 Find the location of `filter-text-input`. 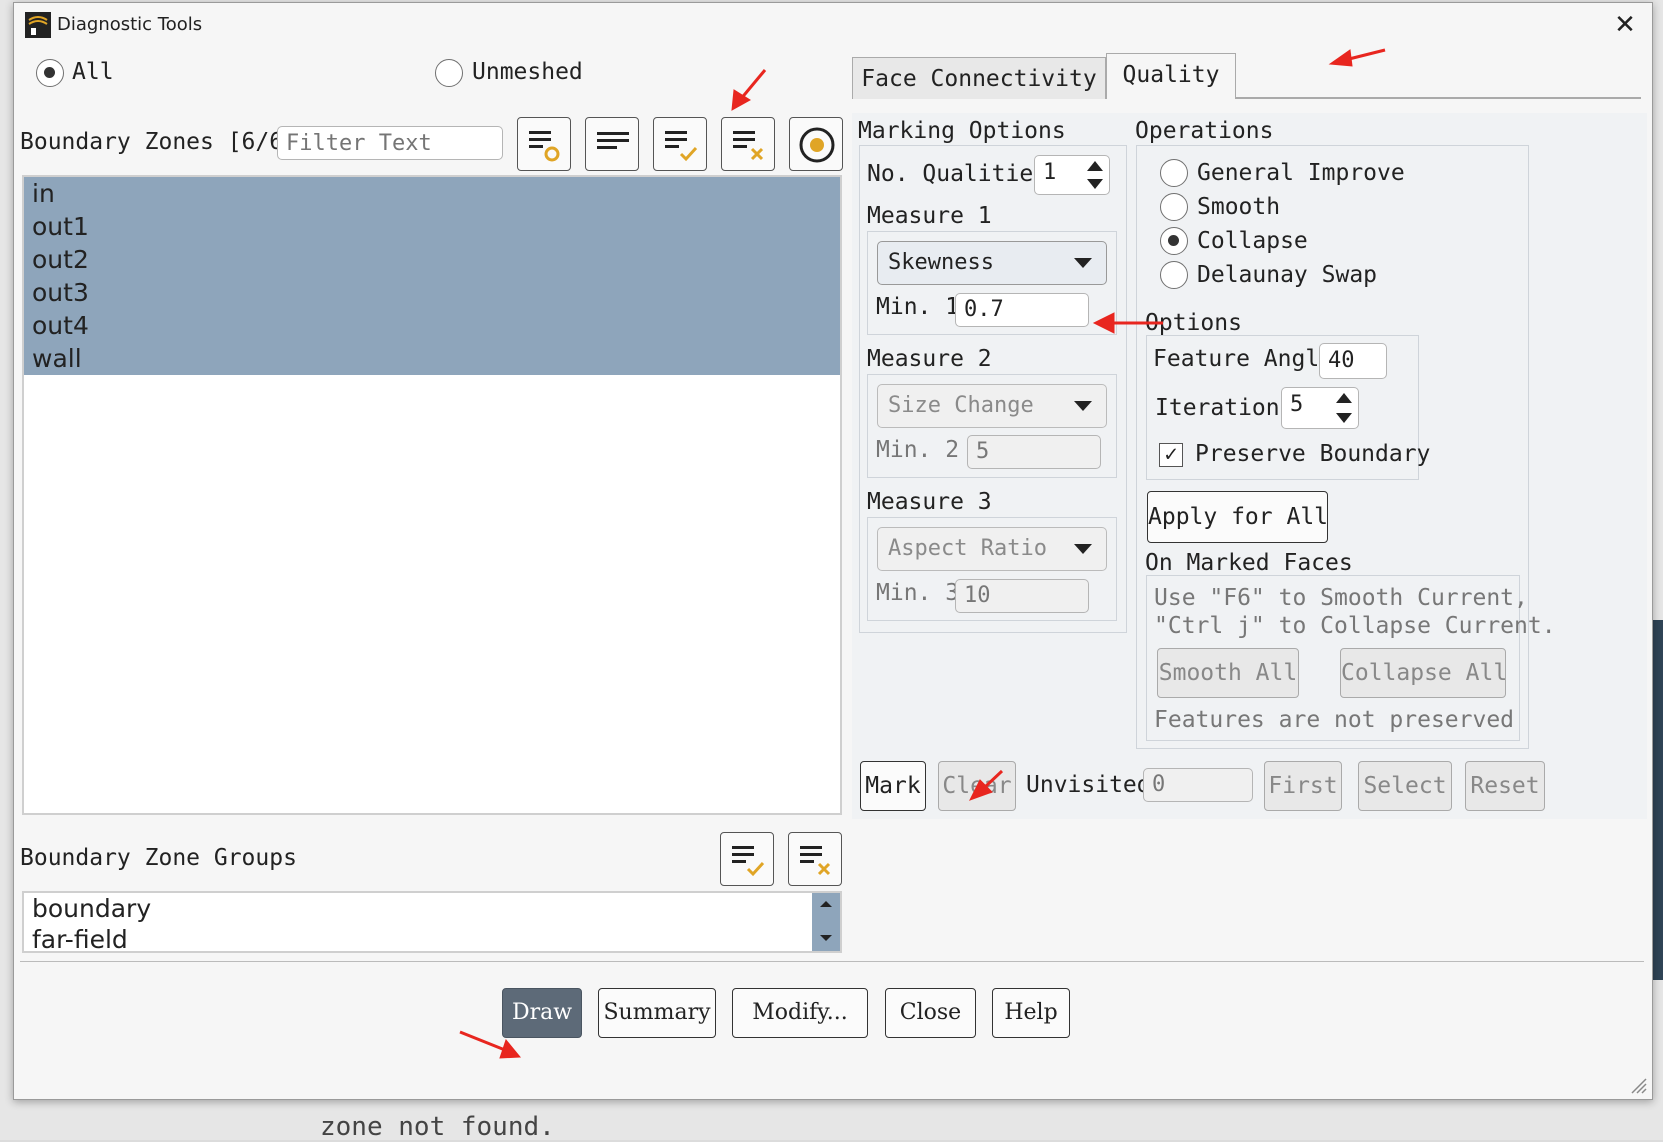

filter-text-input is located at coordinates (390, 143).